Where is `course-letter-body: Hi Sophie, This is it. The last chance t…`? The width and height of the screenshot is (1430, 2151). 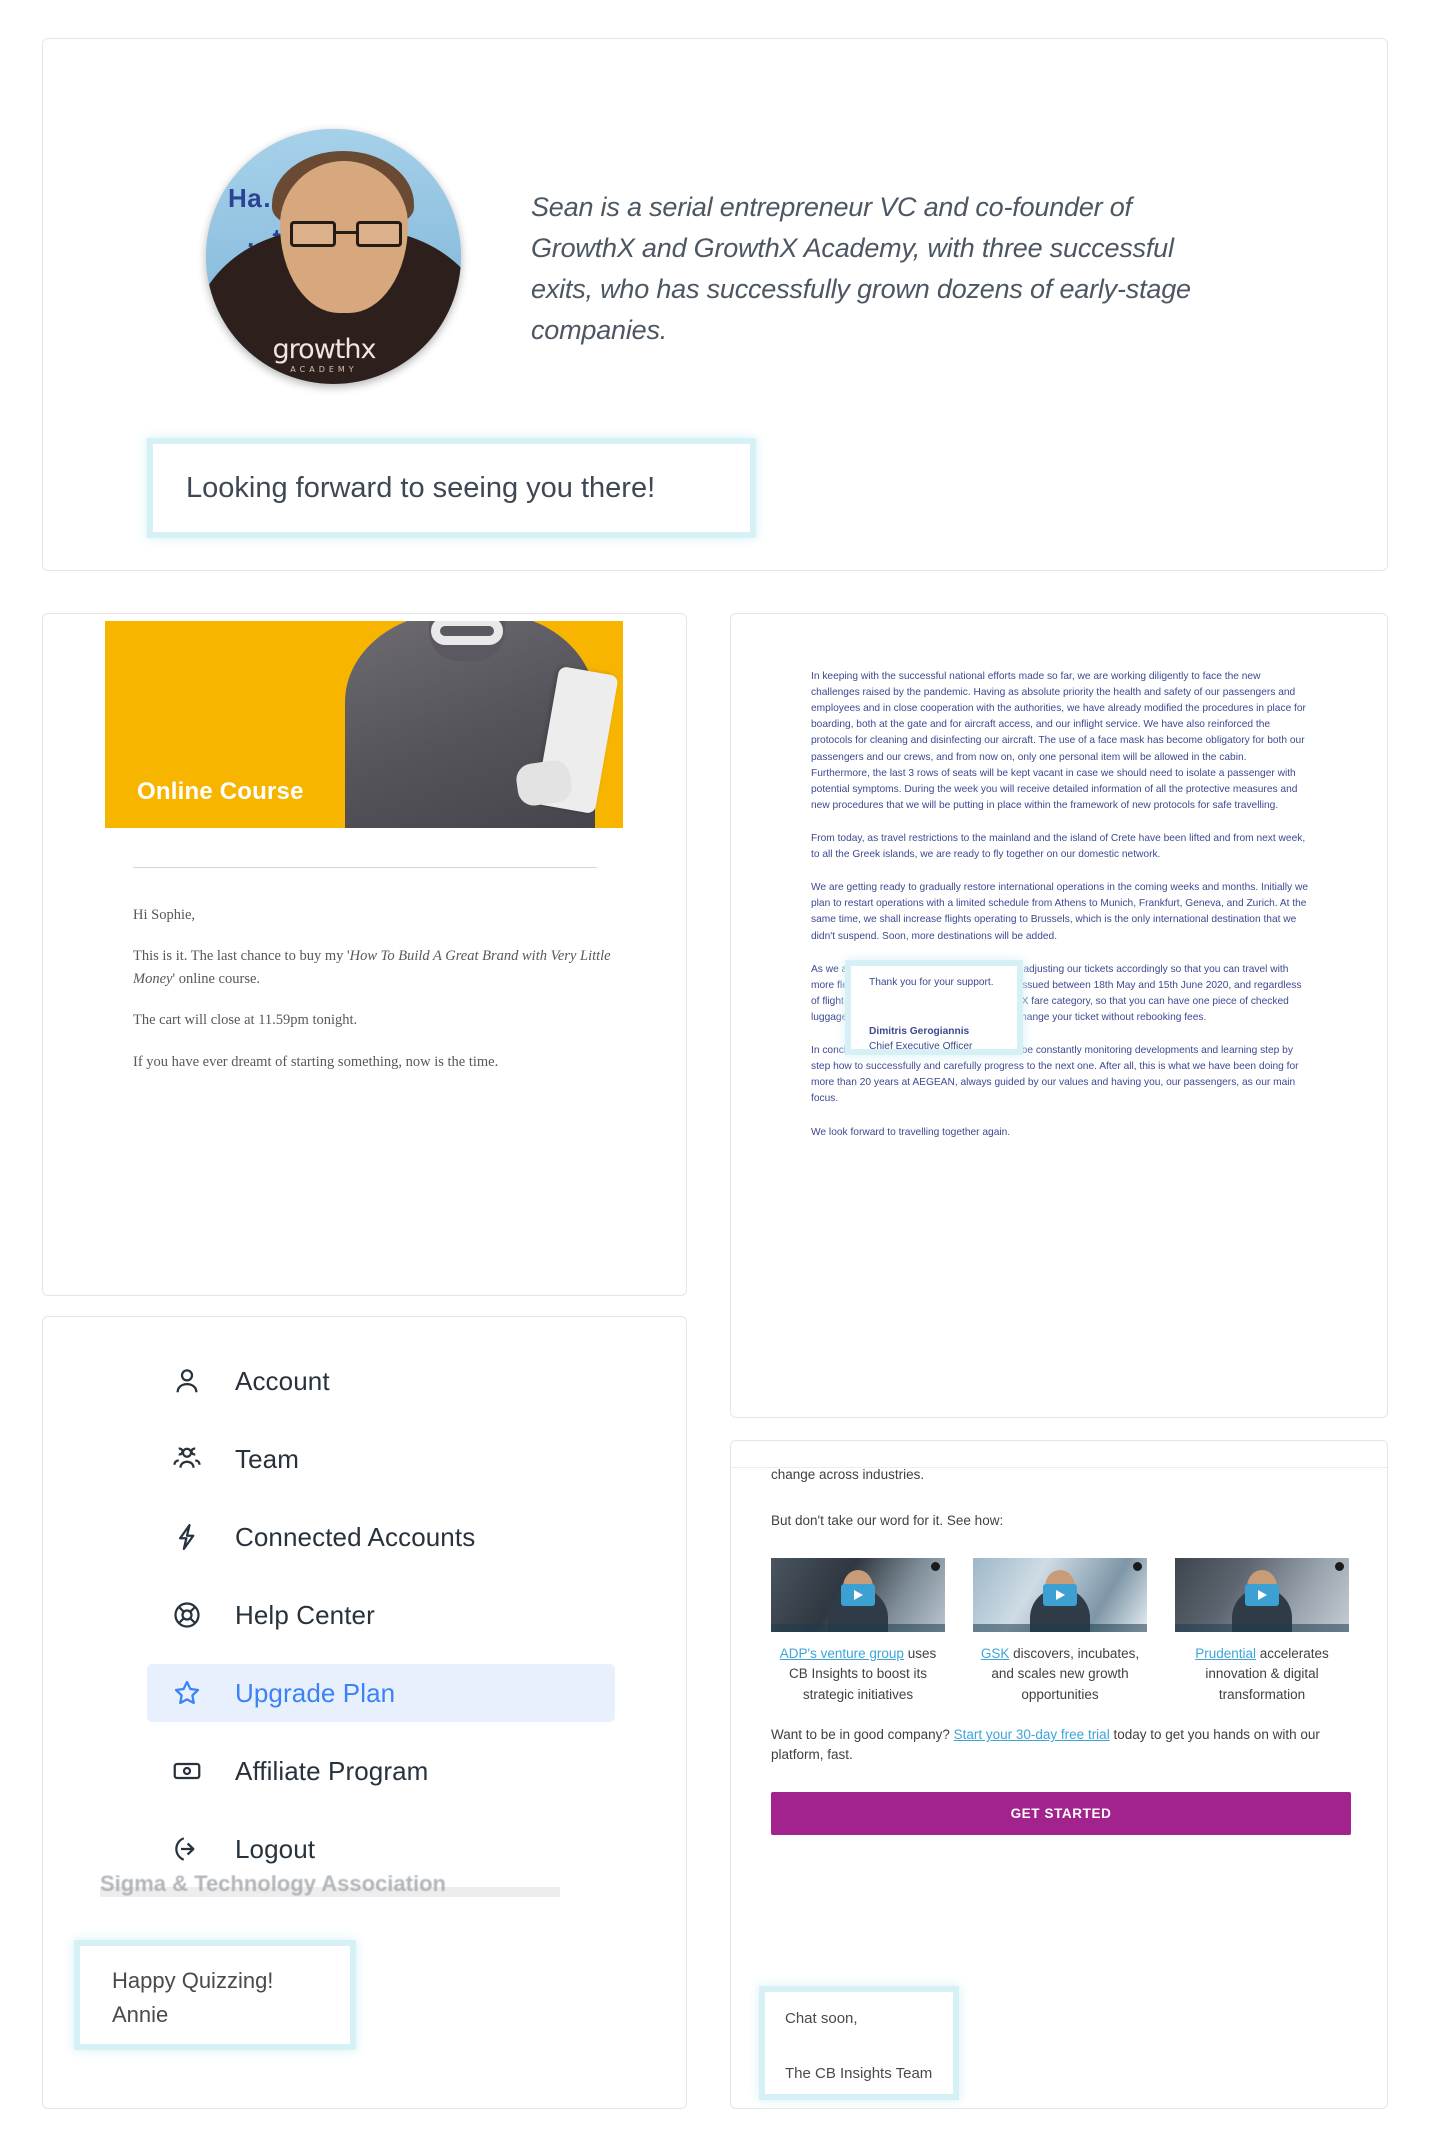 course-letter-body: Hi Sophie, This is it. The last chance t… is located at coordinates (383, 998).